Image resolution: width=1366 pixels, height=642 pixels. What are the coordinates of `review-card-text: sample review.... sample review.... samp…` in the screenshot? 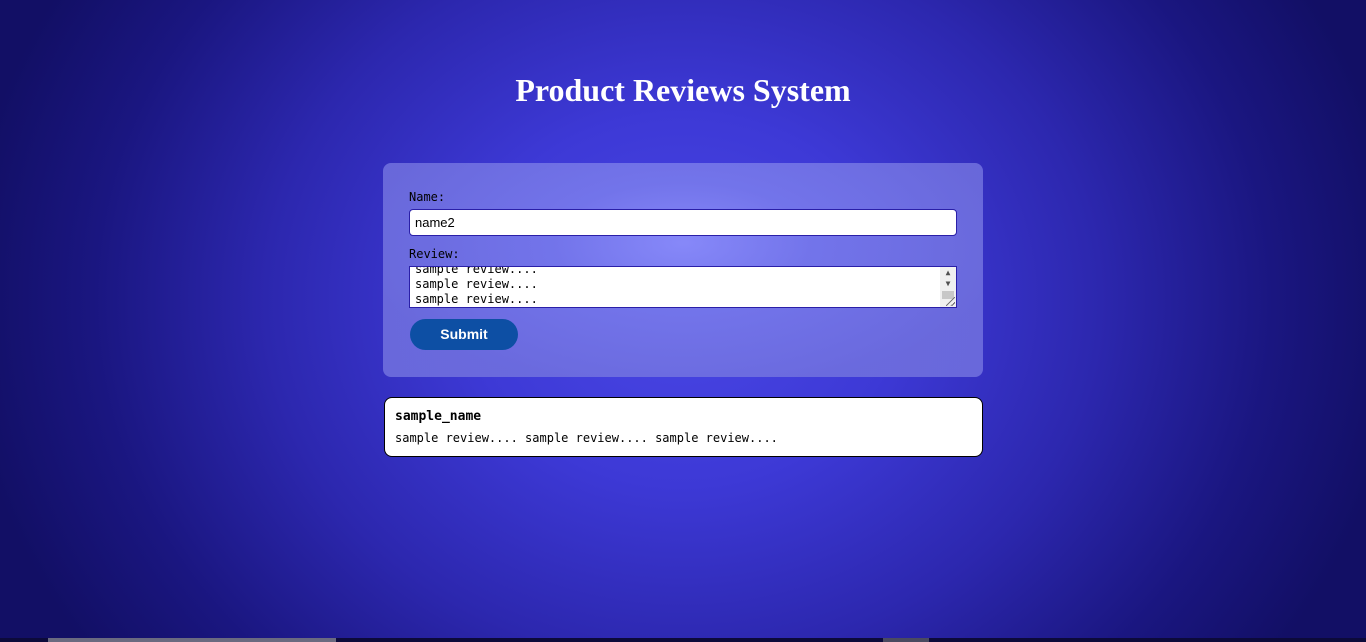 It's located at (586, 438).